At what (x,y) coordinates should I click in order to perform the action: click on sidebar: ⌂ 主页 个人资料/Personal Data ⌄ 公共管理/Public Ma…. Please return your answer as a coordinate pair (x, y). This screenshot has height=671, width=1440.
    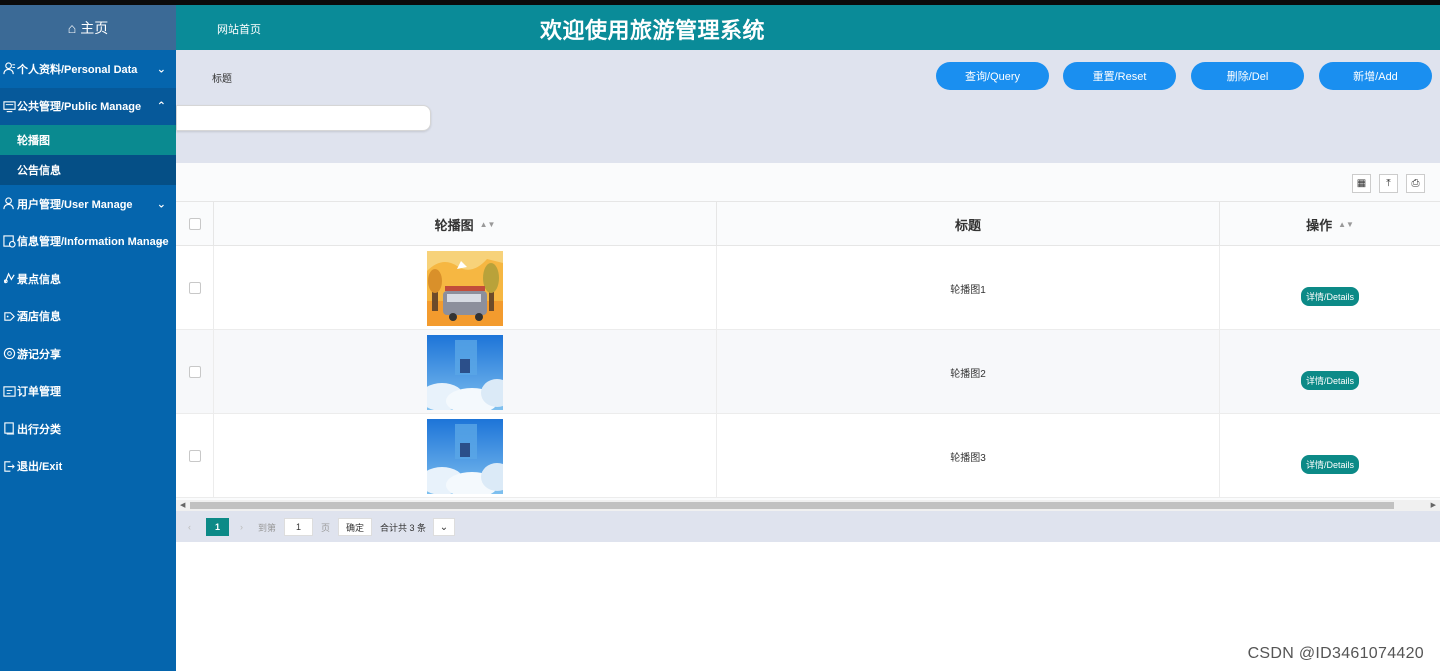
    Looking at the image, I should click on (88, 338).